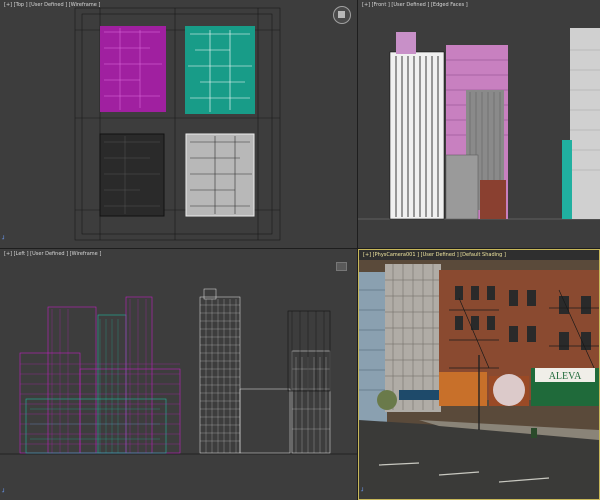  I want to click on block-plan-teal, so click(220, 70).